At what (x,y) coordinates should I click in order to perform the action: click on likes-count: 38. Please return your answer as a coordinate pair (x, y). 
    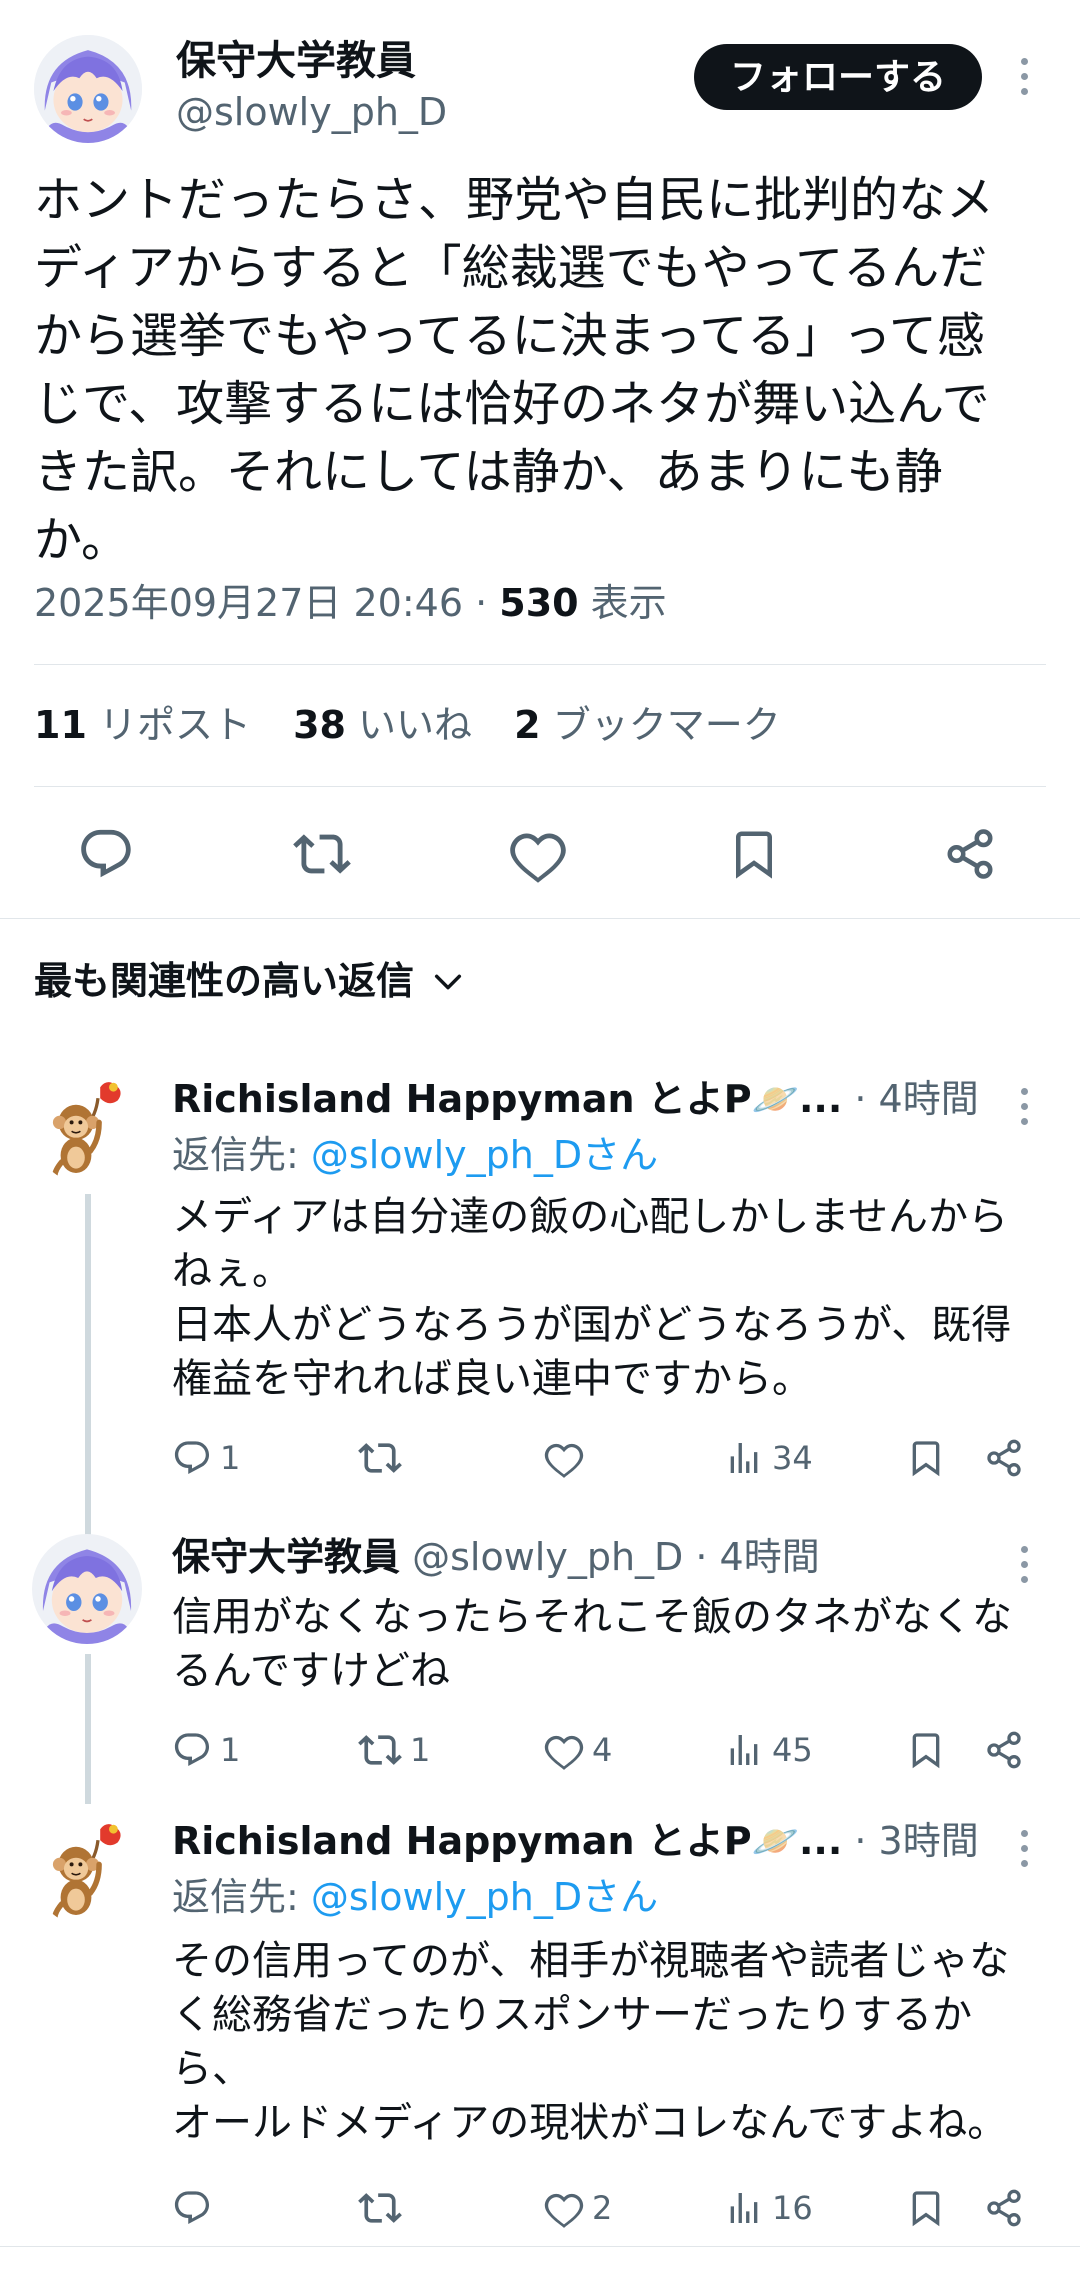
    Looking at the image, I should click on (319, 725).